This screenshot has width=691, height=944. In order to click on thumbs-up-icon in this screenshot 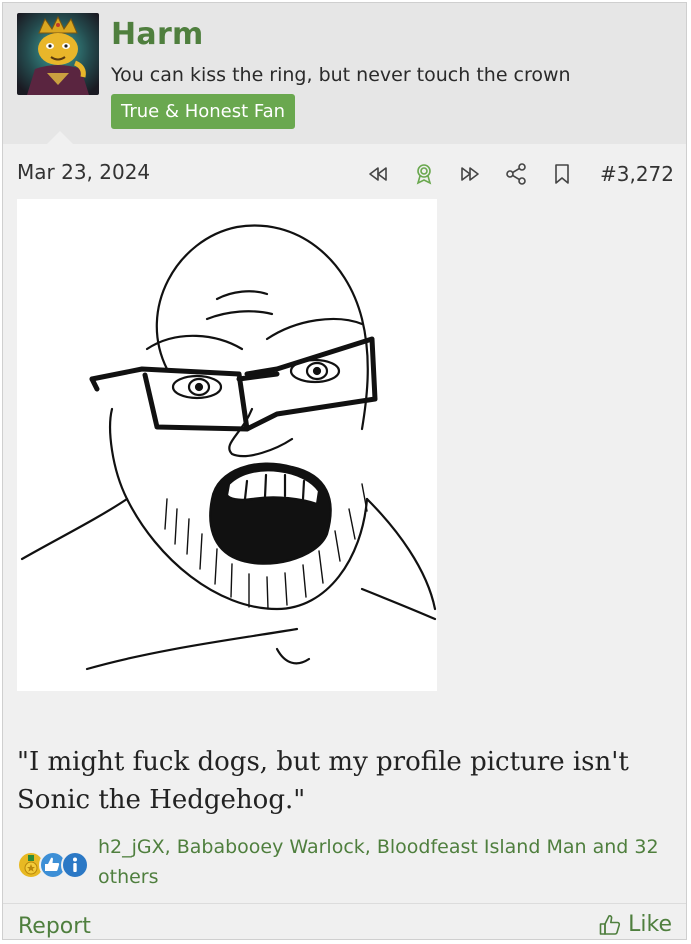, I will do `click(610, 924)`.